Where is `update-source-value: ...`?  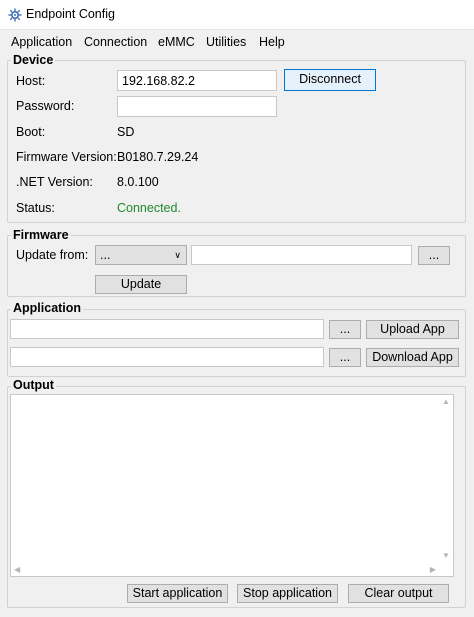
update-source-value: ... is located at coordinates (105, 255).